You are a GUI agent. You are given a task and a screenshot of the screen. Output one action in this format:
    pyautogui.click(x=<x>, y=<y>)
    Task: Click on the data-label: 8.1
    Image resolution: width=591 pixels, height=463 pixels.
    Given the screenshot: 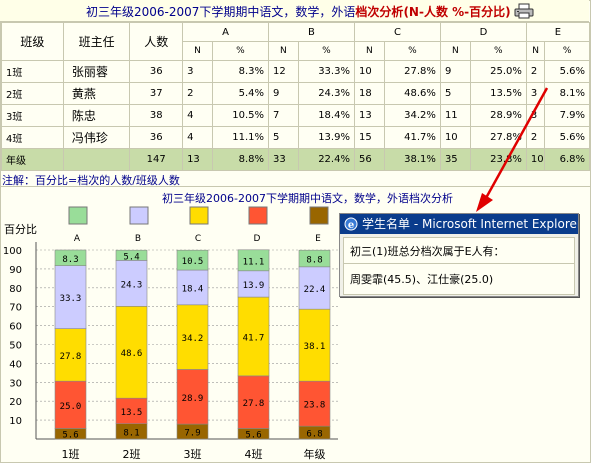 What is the action you would take?
    pyautogui.click(x=131, y=433)
    